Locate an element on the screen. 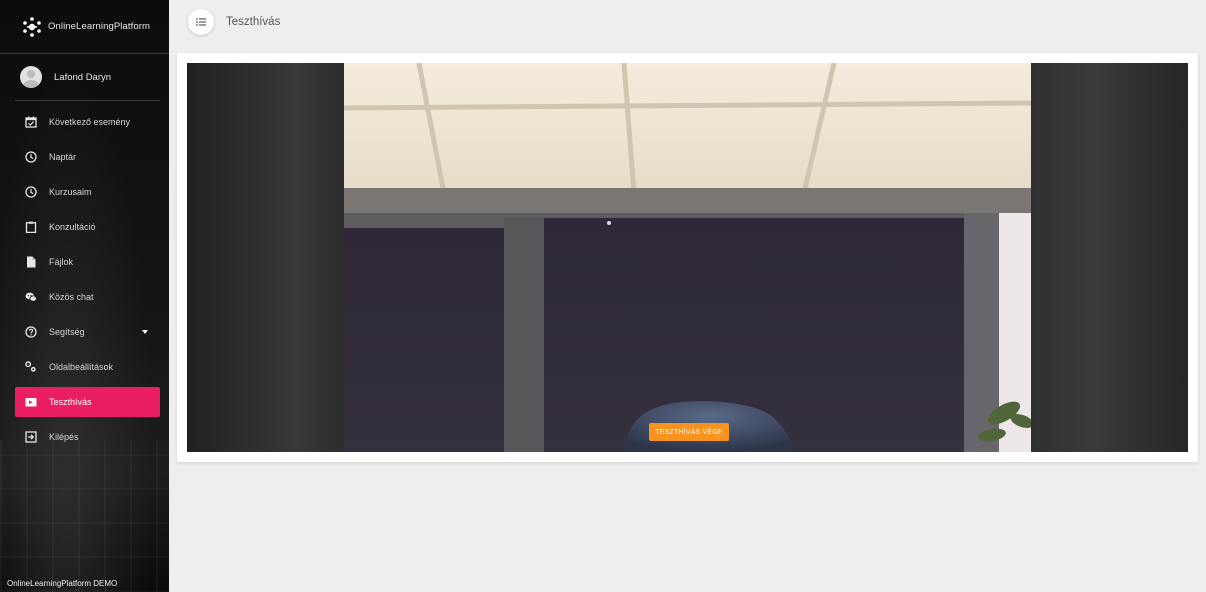  help-icon is located at coordinates (31, 332).